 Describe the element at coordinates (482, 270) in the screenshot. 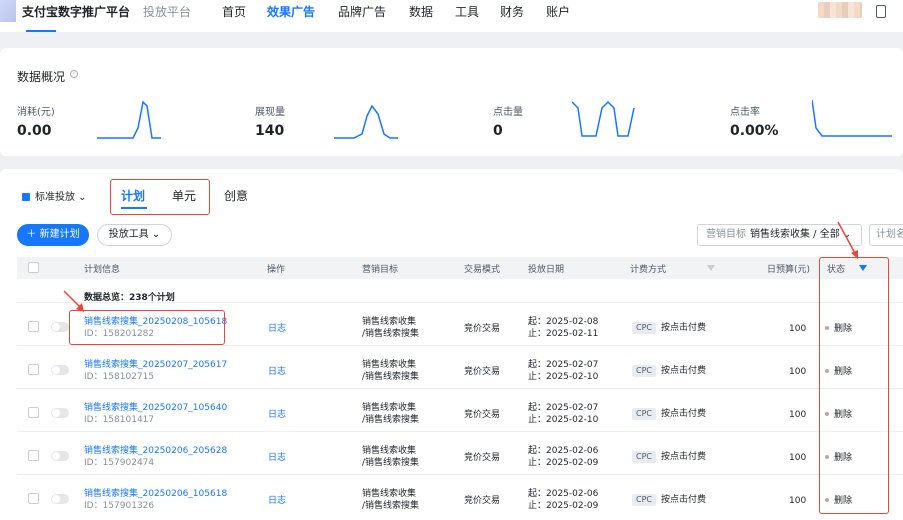

I see `th-mode: 交易模式` at that location.